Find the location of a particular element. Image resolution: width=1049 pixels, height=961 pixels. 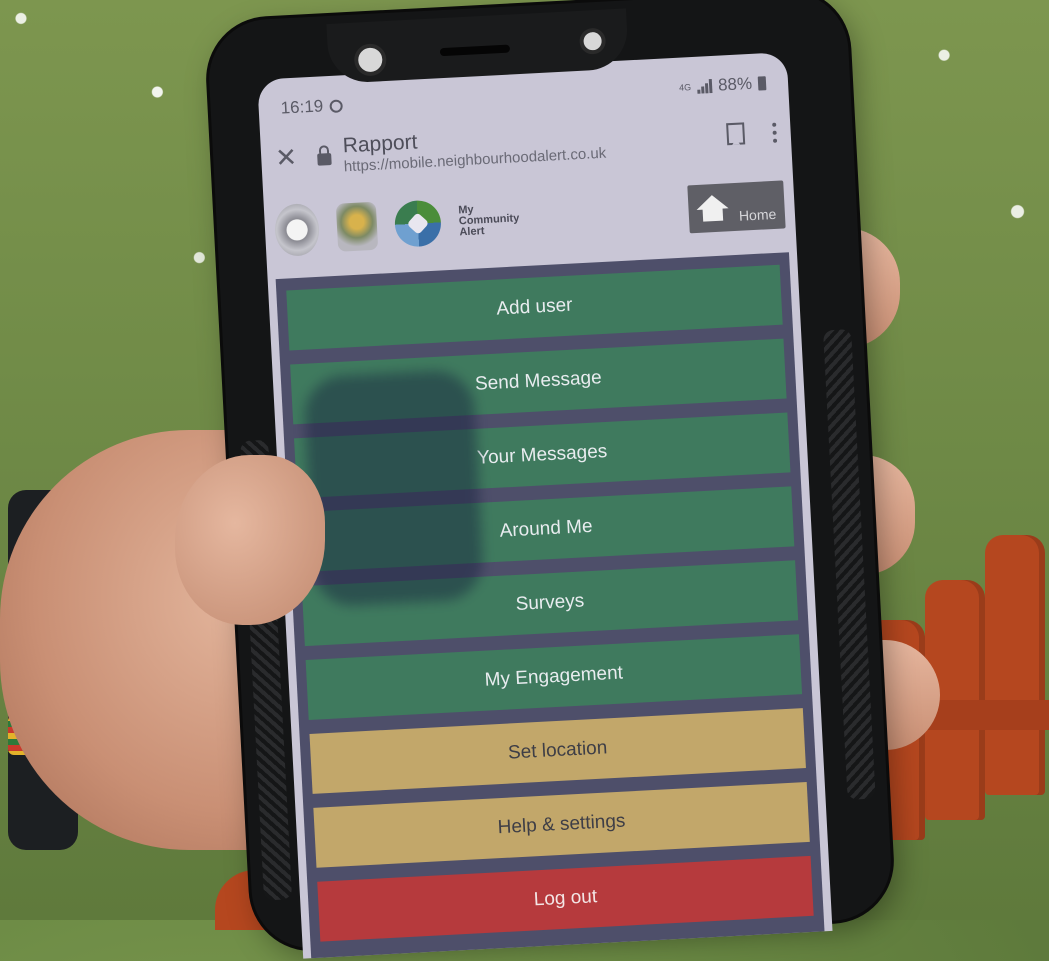

battery-icon is located at coordinates (762, 83).